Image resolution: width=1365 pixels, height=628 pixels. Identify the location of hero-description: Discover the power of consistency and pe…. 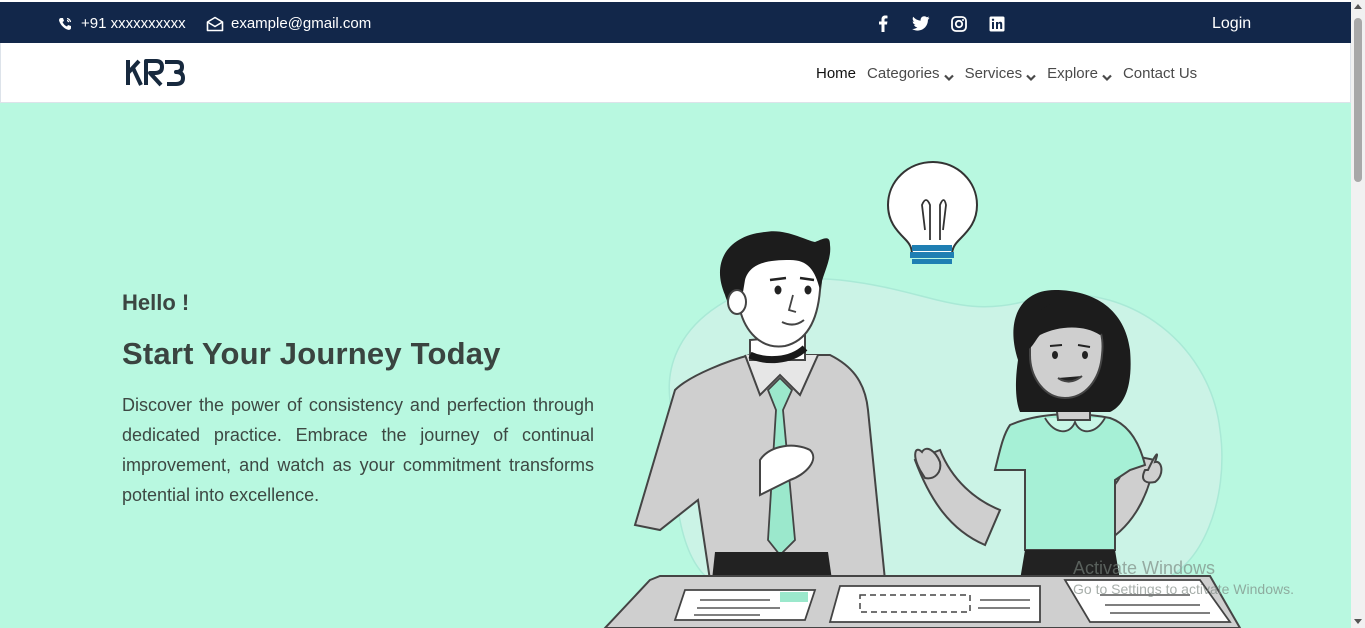
(358, 450).